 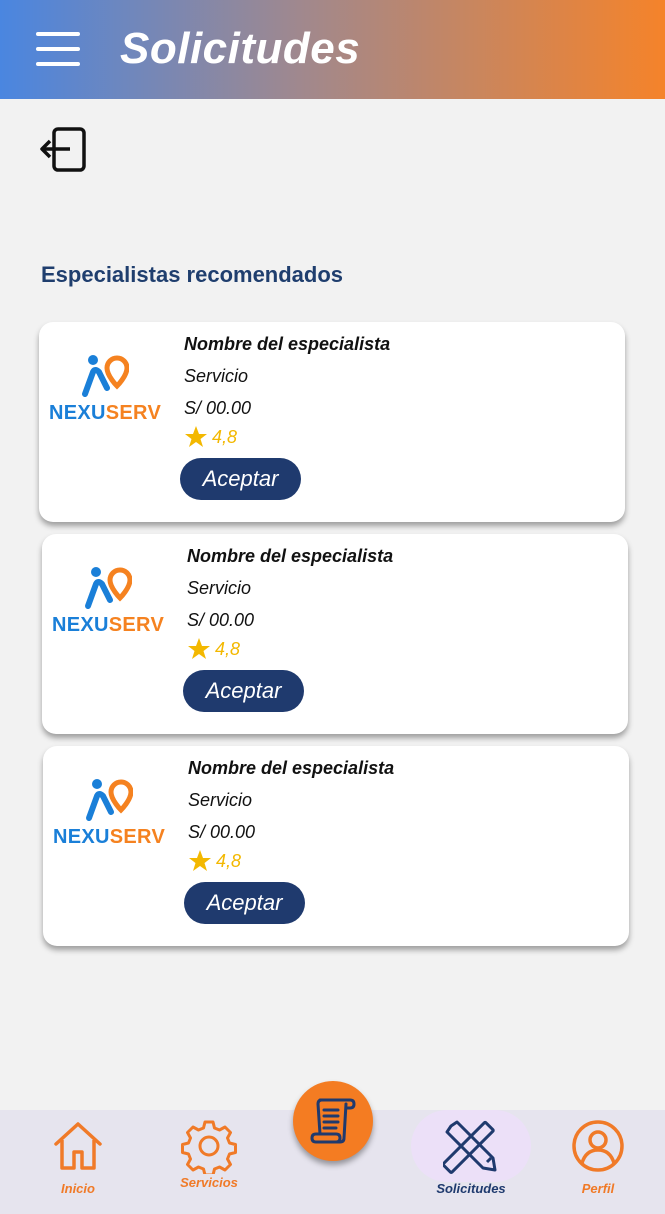 I want to click on app-header: Solicitudes, so click(x=332, y=49).